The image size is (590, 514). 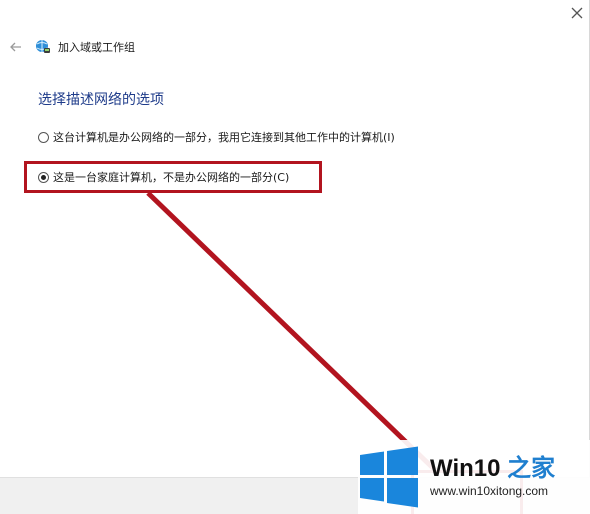 I want to click on site-watermark: Win10 之家 www.win10xitong.com, so click(x=474, y=477).